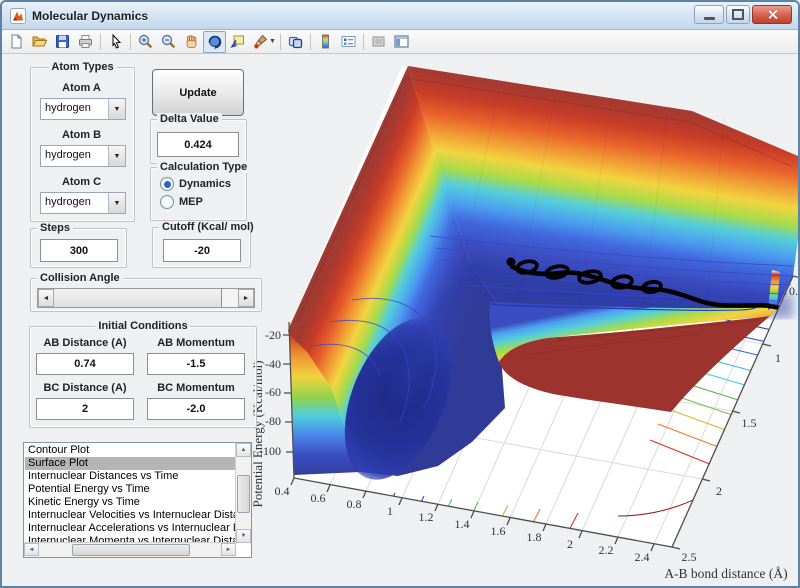 This screenshot has height=588, width=800. I want to click on insert-colorbar-icon, so click(325, 42).